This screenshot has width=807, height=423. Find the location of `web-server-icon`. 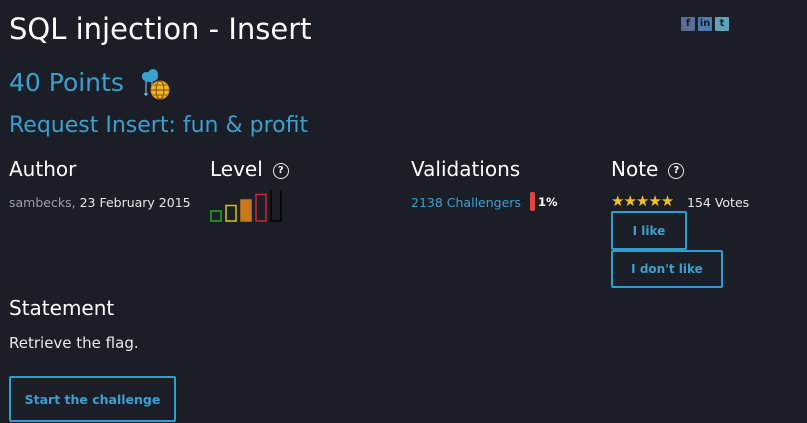

web-server-icon is located at coordinates (155, 85).